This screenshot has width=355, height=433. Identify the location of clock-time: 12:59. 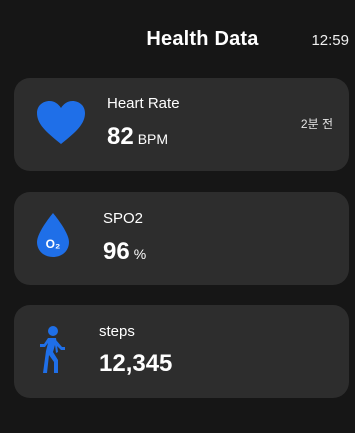
(330, 40).